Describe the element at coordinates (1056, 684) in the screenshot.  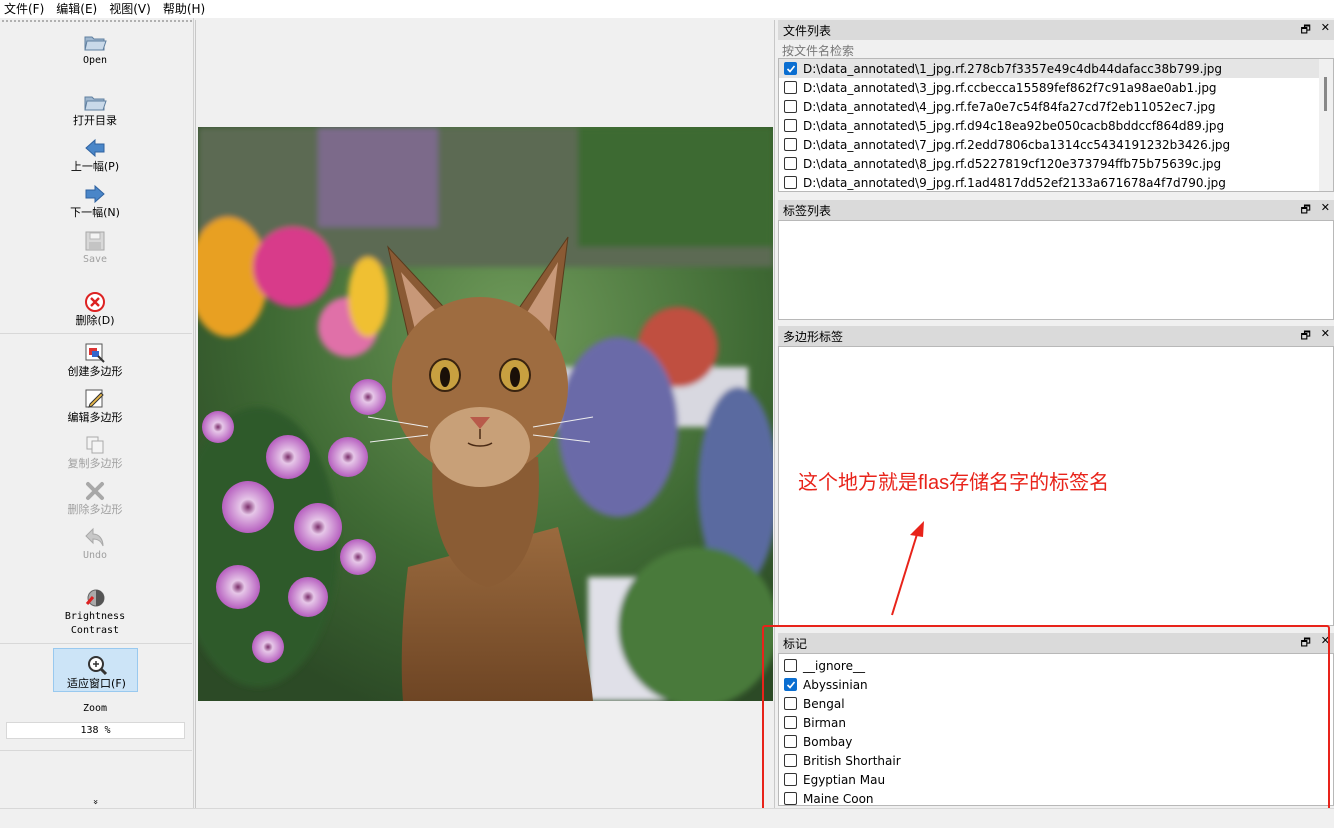
I see `flag-list-item: Abyssinian` at that location.